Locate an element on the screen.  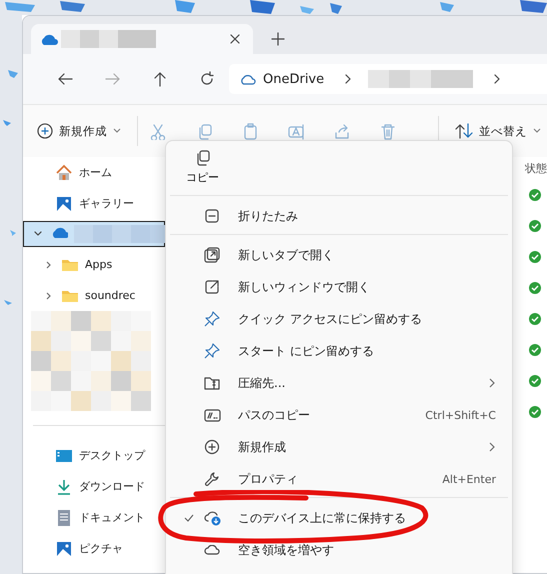
menu-item: このデバイス上に常に保持する is located at coordinates (339, 518).